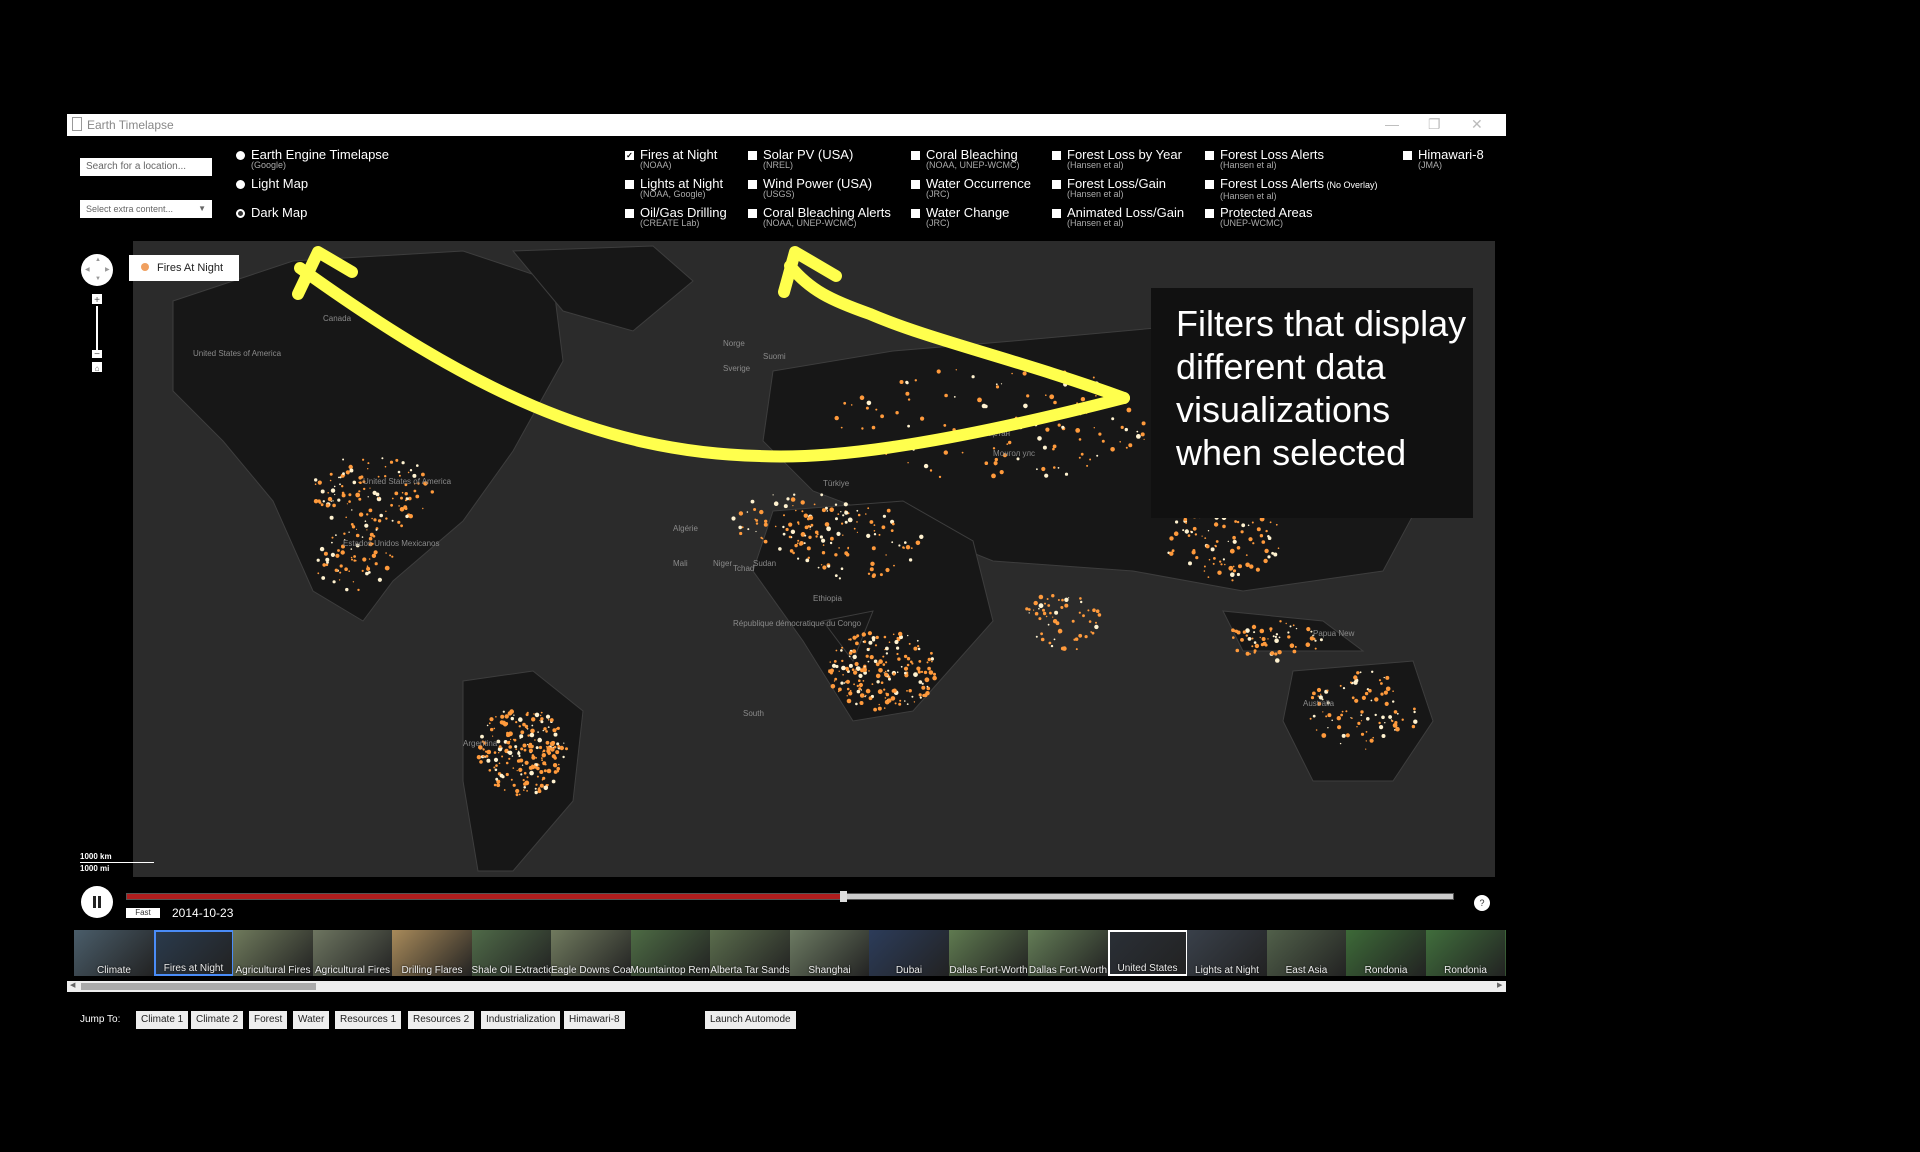  I want to click on annotation-arrows, so click(711, 354).